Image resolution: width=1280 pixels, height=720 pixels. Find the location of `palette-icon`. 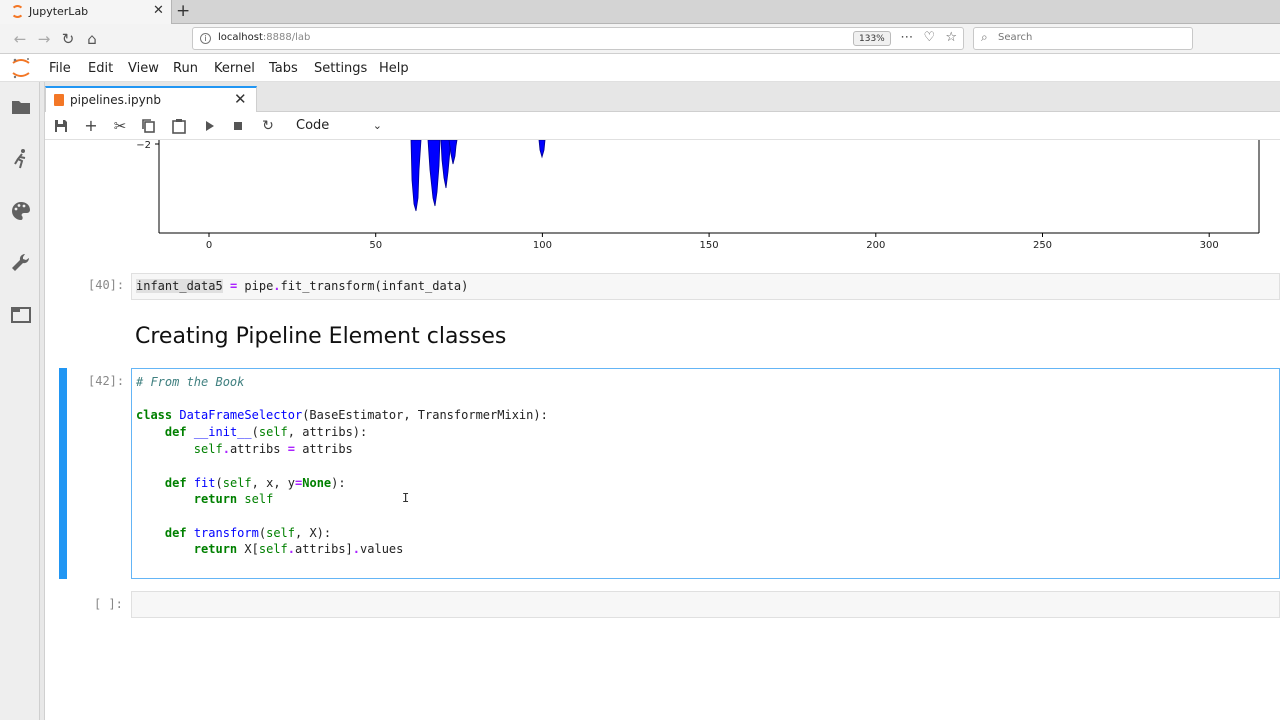

palette-icon is located at coordinates (21, 211).